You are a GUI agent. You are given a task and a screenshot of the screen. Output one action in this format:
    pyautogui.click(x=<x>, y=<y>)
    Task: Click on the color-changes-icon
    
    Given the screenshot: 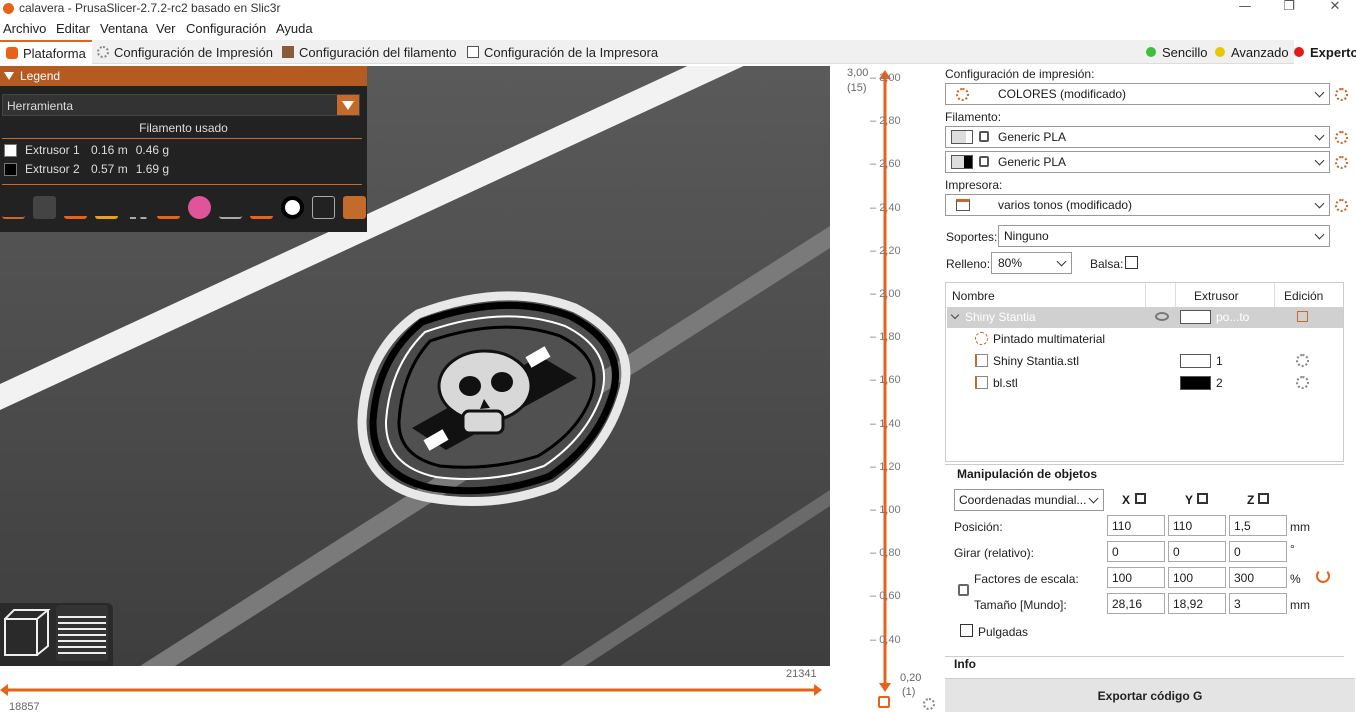 What is the action you would take?
    pyautogui.click(x=199, y=207)
    